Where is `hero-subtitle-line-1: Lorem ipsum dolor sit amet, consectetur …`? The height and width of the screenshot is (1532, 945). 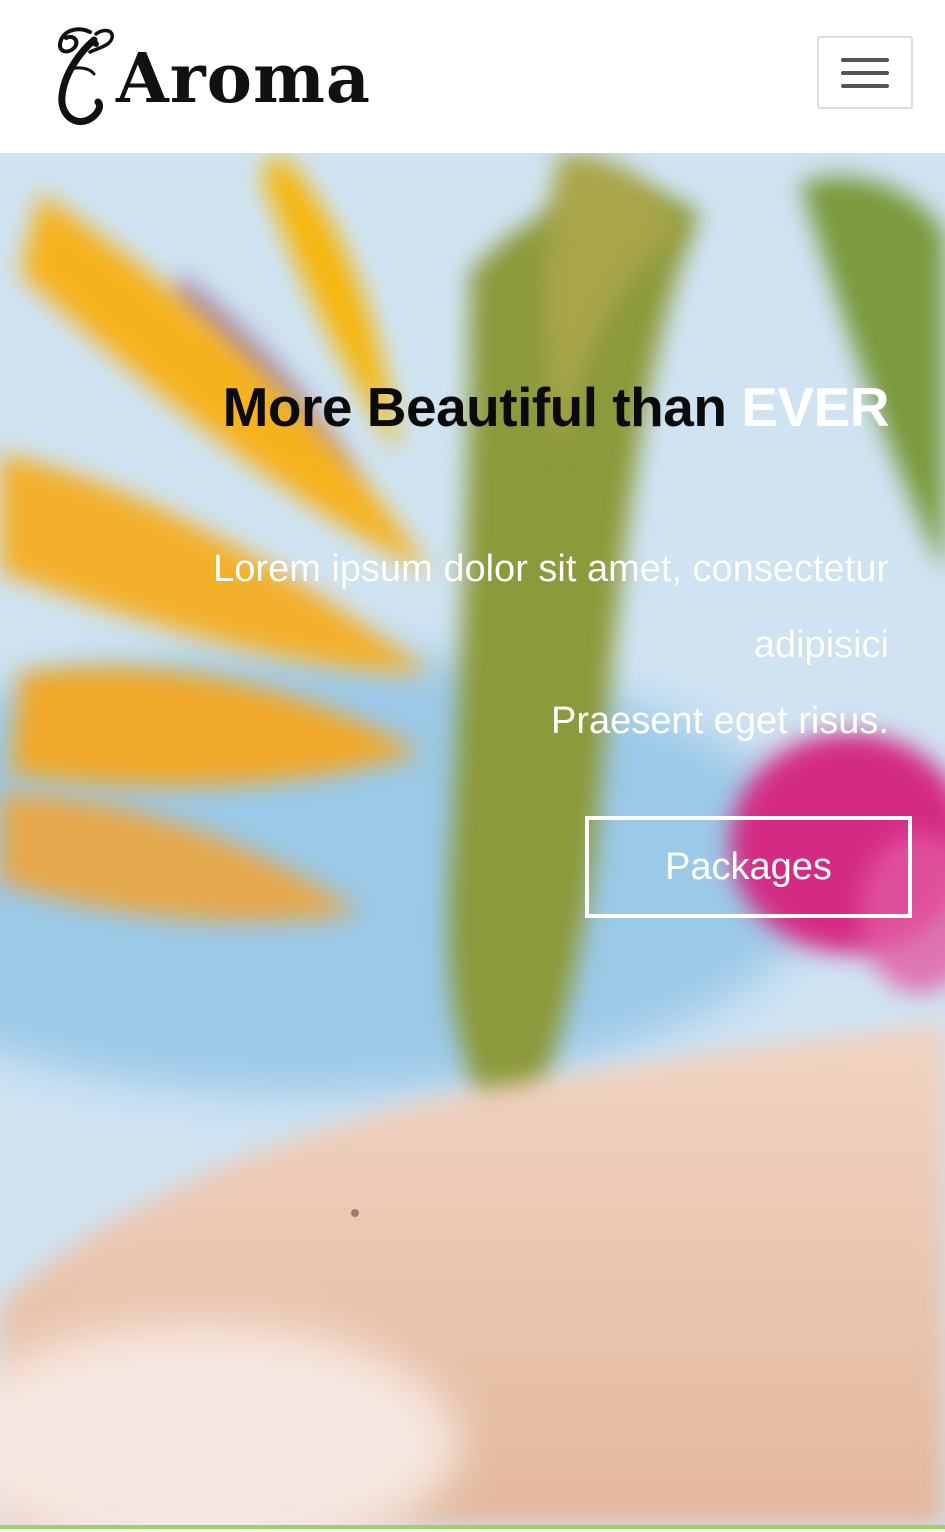
hero-subtitle-line-1: Lorem ipsum dolor sit amet, consectetur … is located at coordinates (551, 607).